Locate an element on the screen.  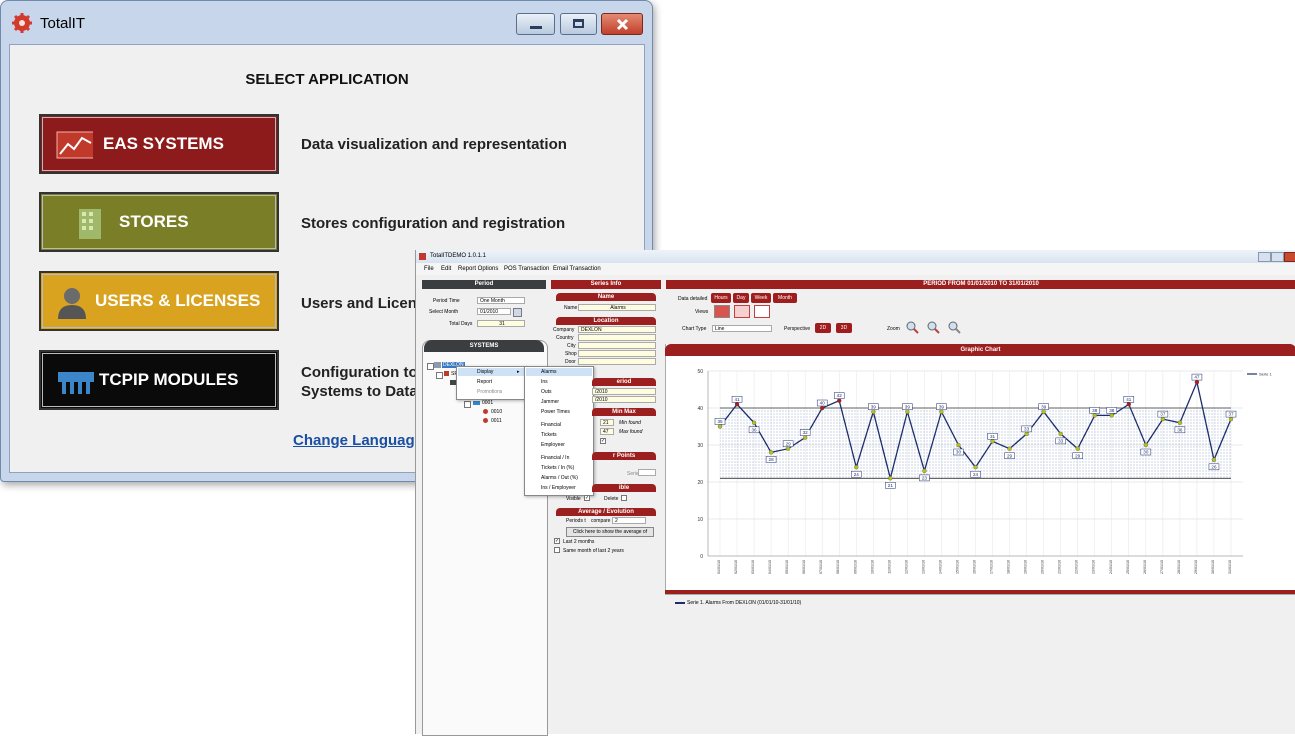
average-evolution-header: Average / Evolution is located at coordinates (606, 512).